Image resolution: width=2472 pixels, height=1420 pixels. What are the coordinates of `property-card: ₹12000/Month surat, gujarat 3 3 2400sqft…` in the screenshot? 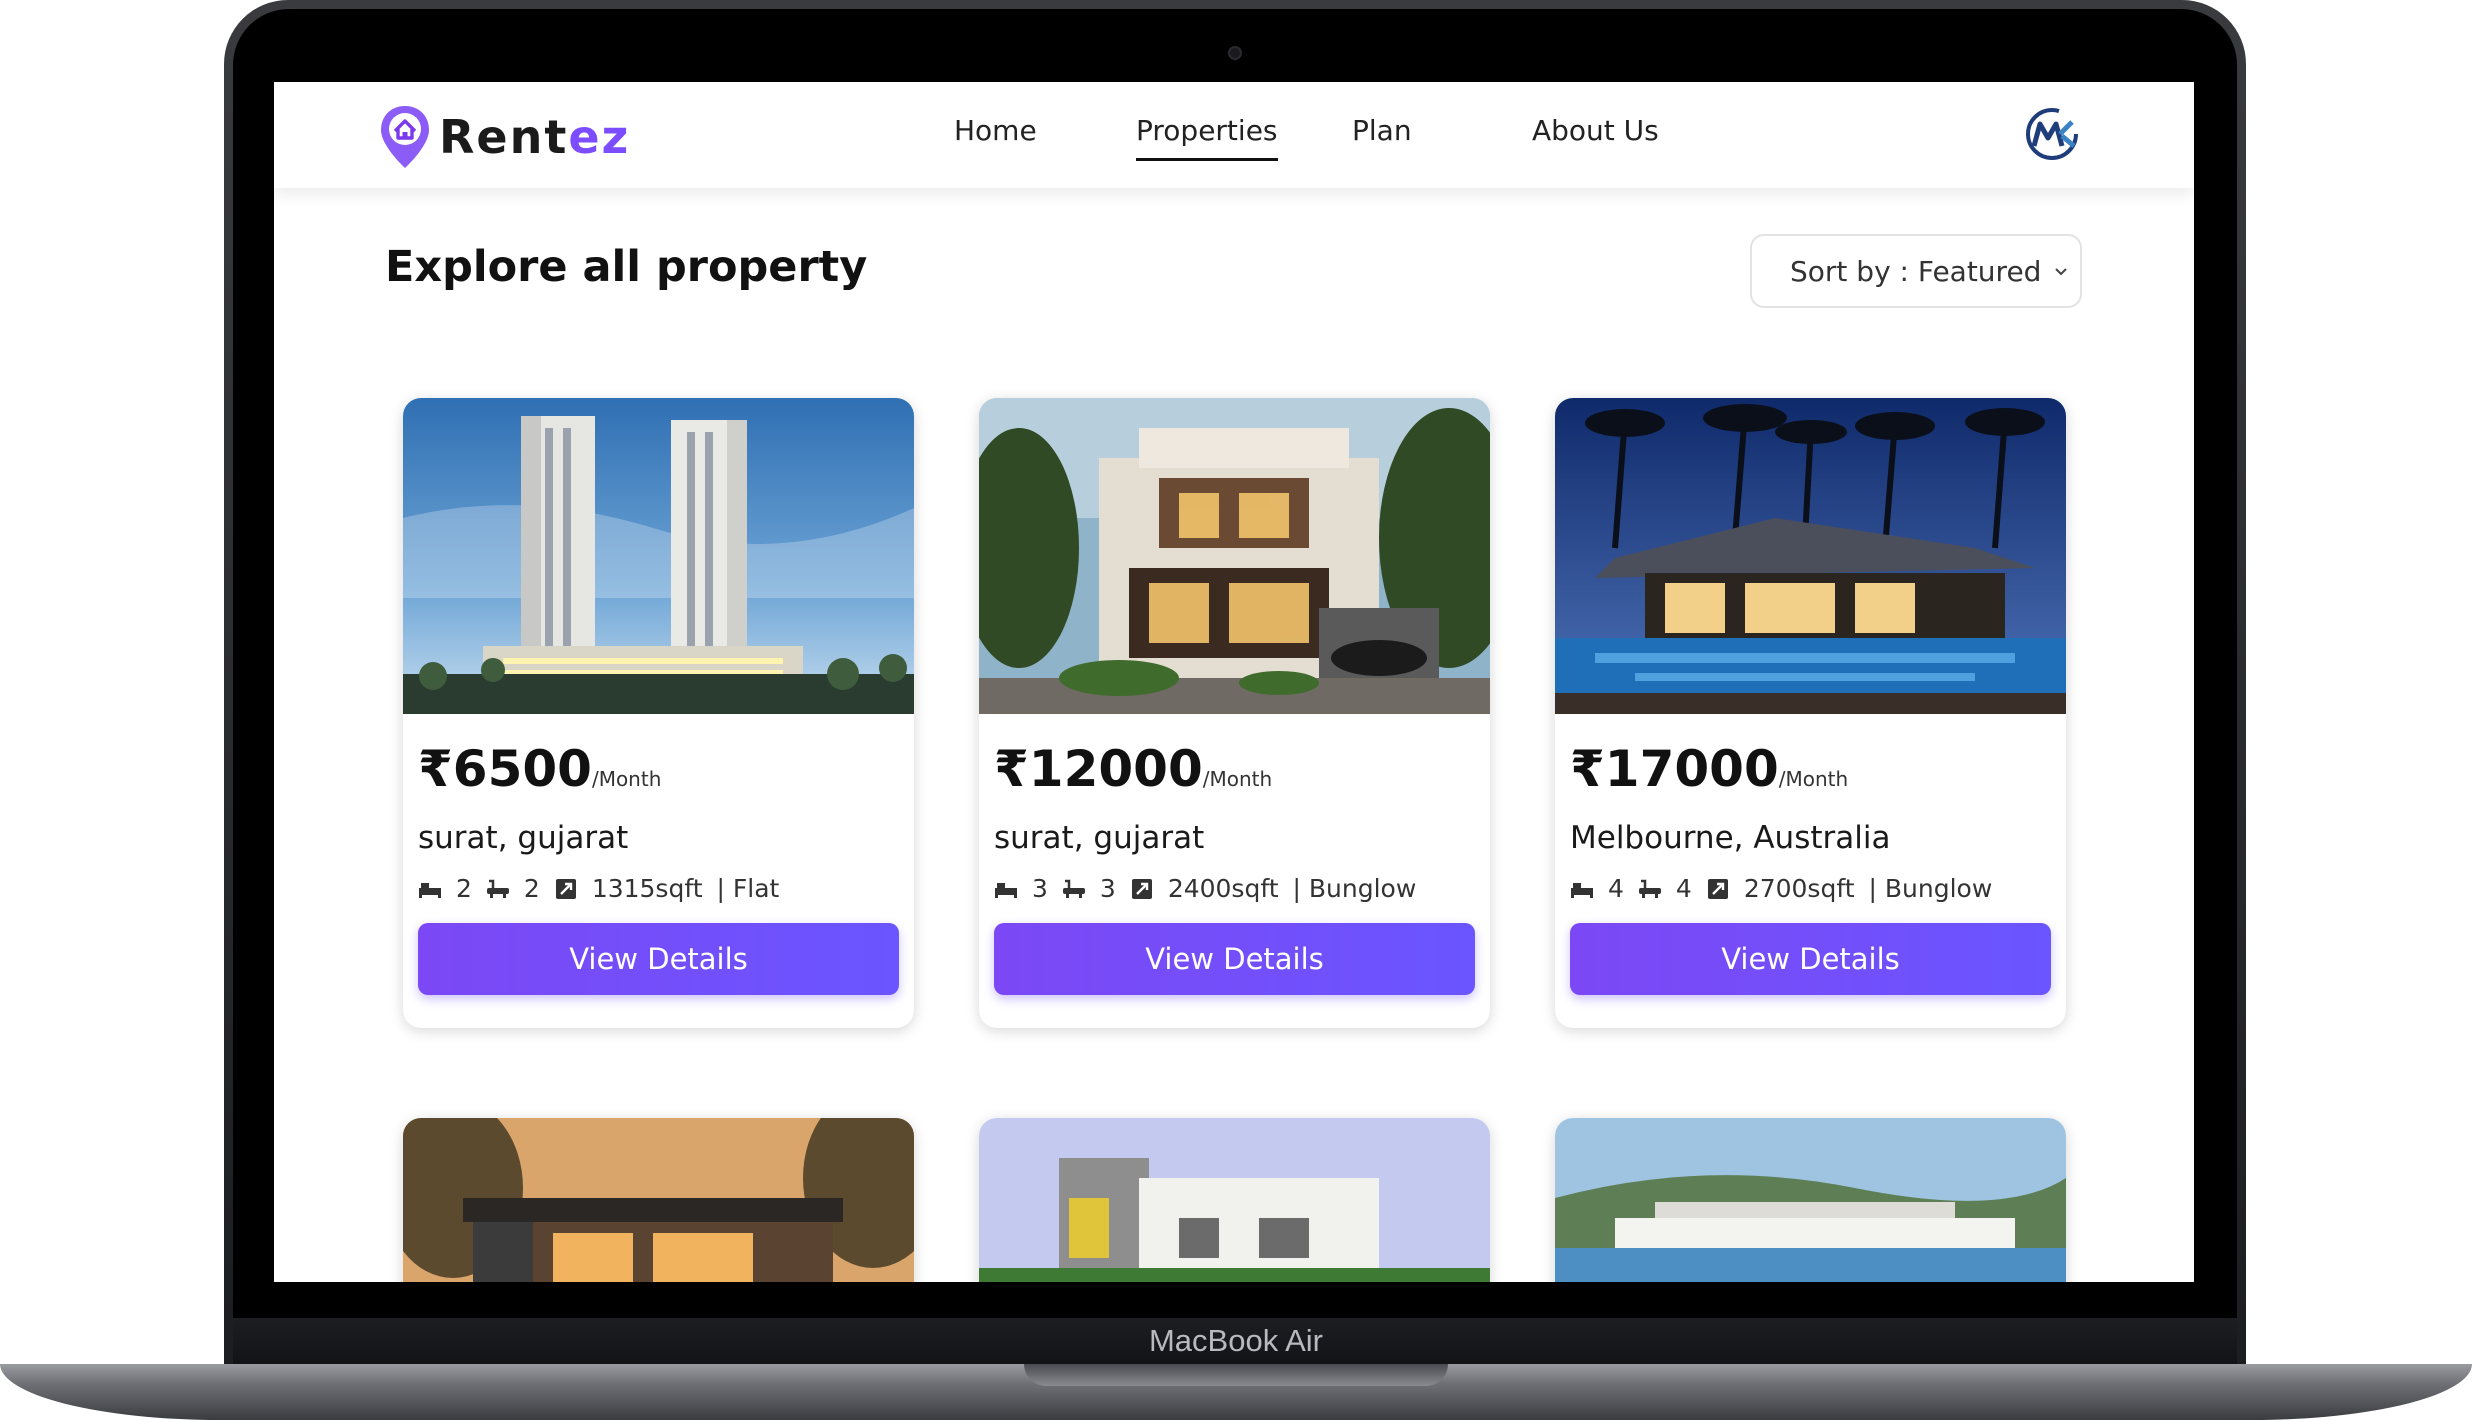 It's located at (1234, 713).